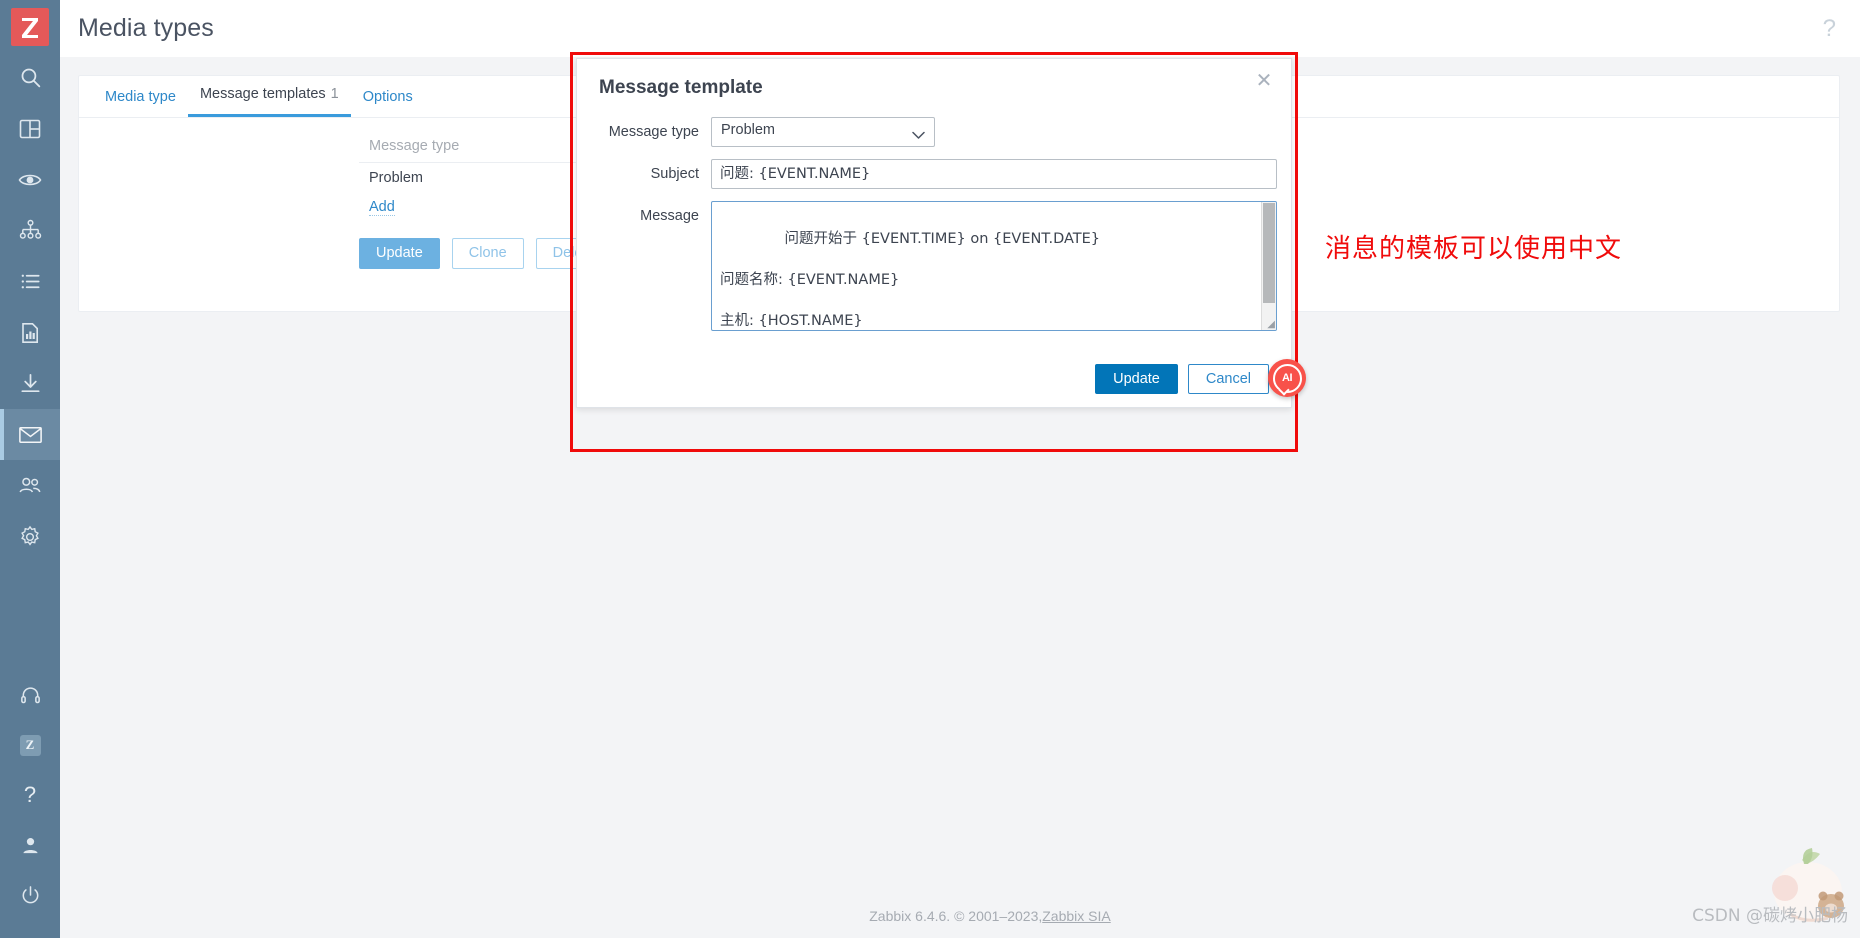 The height and width of the screenshot is (938, 1860). I want to click on message-line-2: 问题名称: {EVENT.NAME}, so click(810, 279).